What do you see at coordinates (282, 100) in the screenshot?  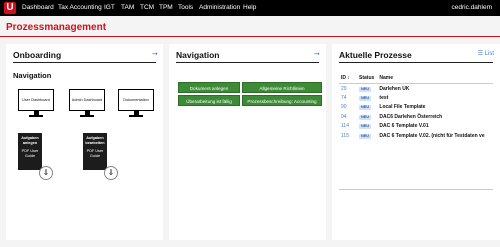 I see `prozessbeschreibung-accounting-button: Prozessbeschreibung: Accounting` at bounding box center [282, 100].